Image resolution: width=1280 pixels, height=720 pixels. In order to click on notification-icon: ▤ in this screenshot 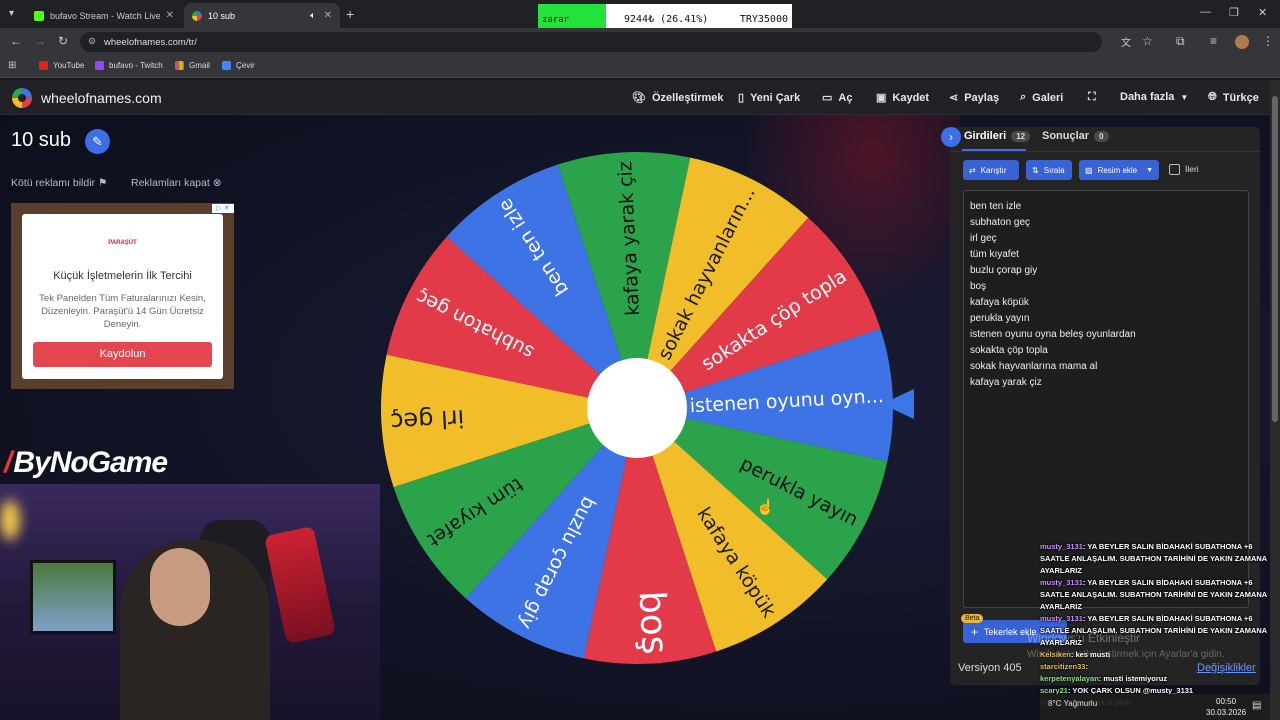, I will do `click(1256, 705)`.